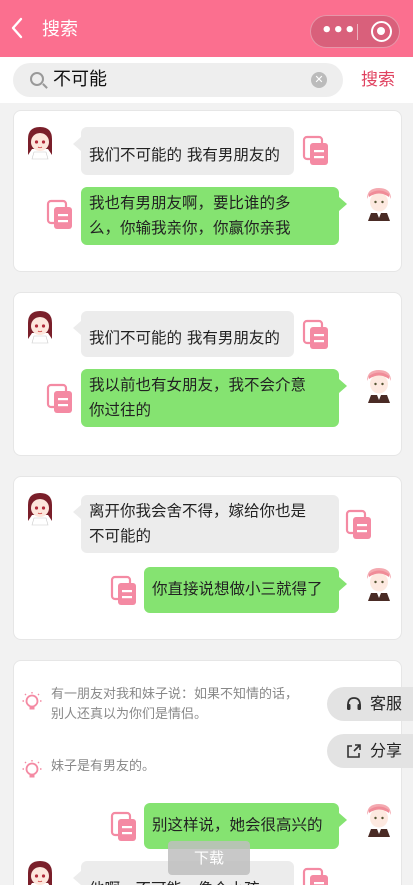 The image size is (413, 885). What do you see at coordinates (175, 704) in the screenshot?
I see `context-tip: 有一朋友对我和妹子说：如果不知情的话， 别人还真以为你们是情侣。` at bounding box center [175, 704].